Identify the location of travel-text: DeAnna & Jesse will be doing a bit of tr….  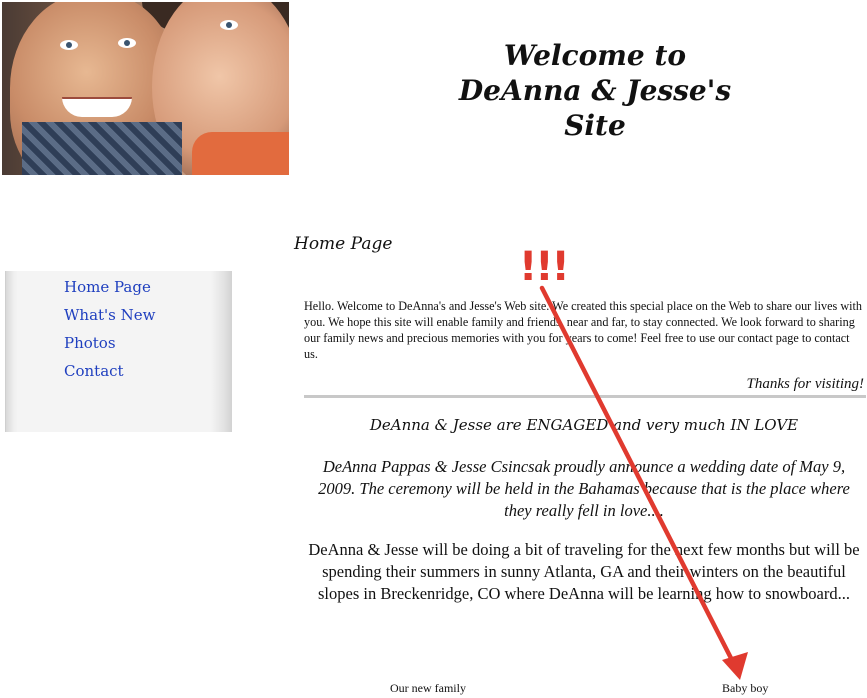
(584, 571).